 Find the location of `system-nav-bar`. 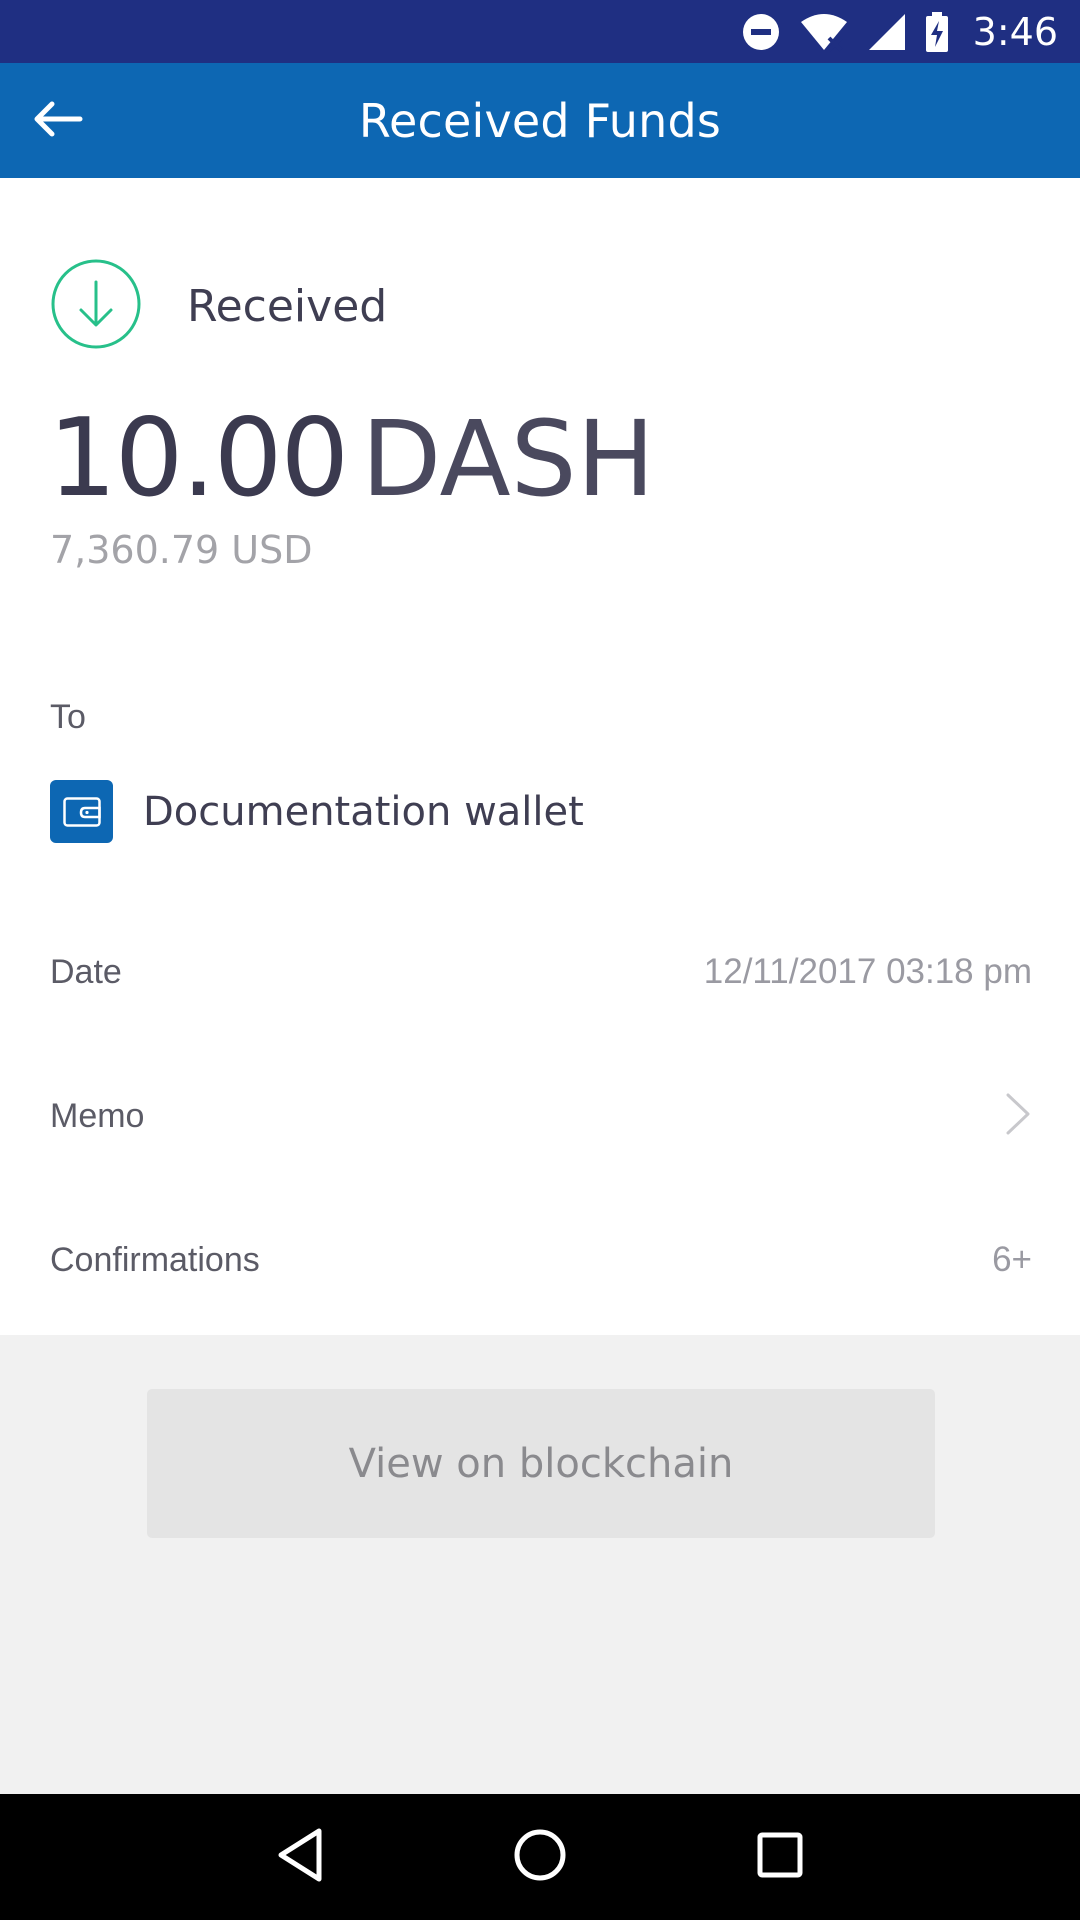

system-nav-bar is located at coordinates (540, 1857).